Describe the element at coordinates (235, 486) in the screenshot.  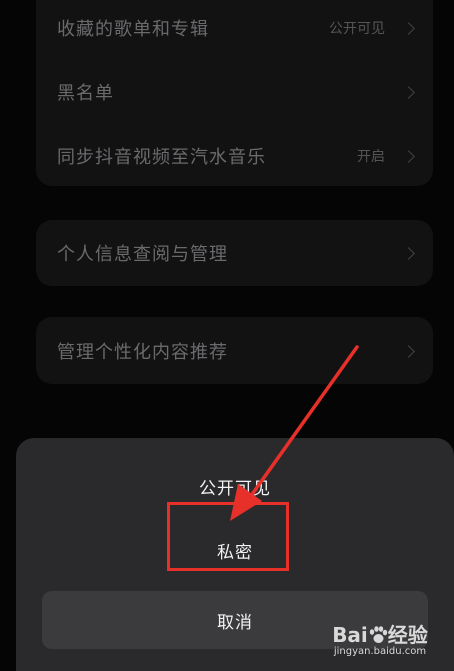
I see `option-public: 公开可见` at that location.